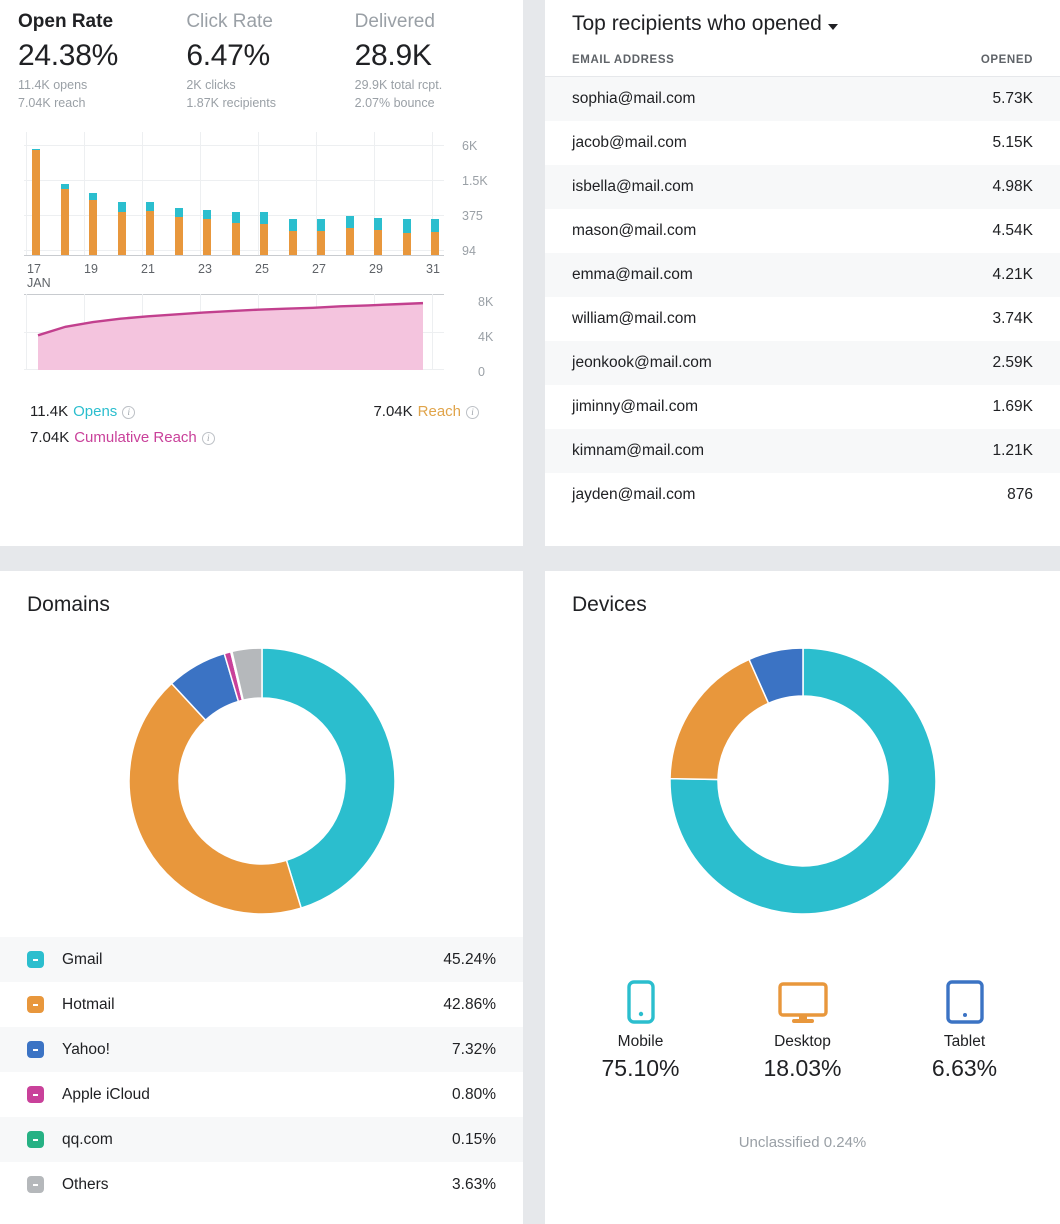 The height and width of the screenshot is (1224, 1060). What do you see at coordinates (802, 186) in the screenshot?
I see `table-row: isbella@mail.com 4.98K` at bounding box center [802, 186].